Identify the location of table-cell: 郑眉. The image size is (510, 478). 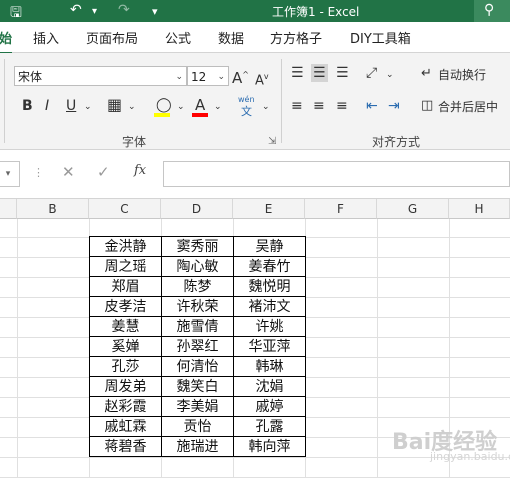
(125, 286).